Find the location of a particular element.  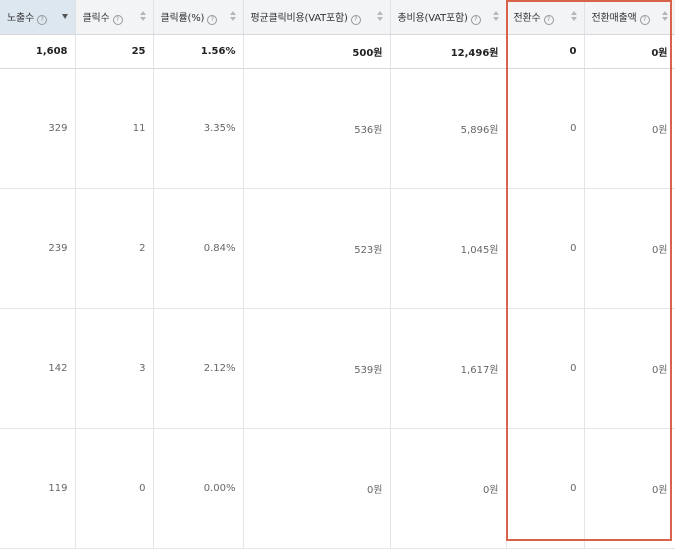

col-header-conversions: 전환수? is located at coordinates (545, 17).